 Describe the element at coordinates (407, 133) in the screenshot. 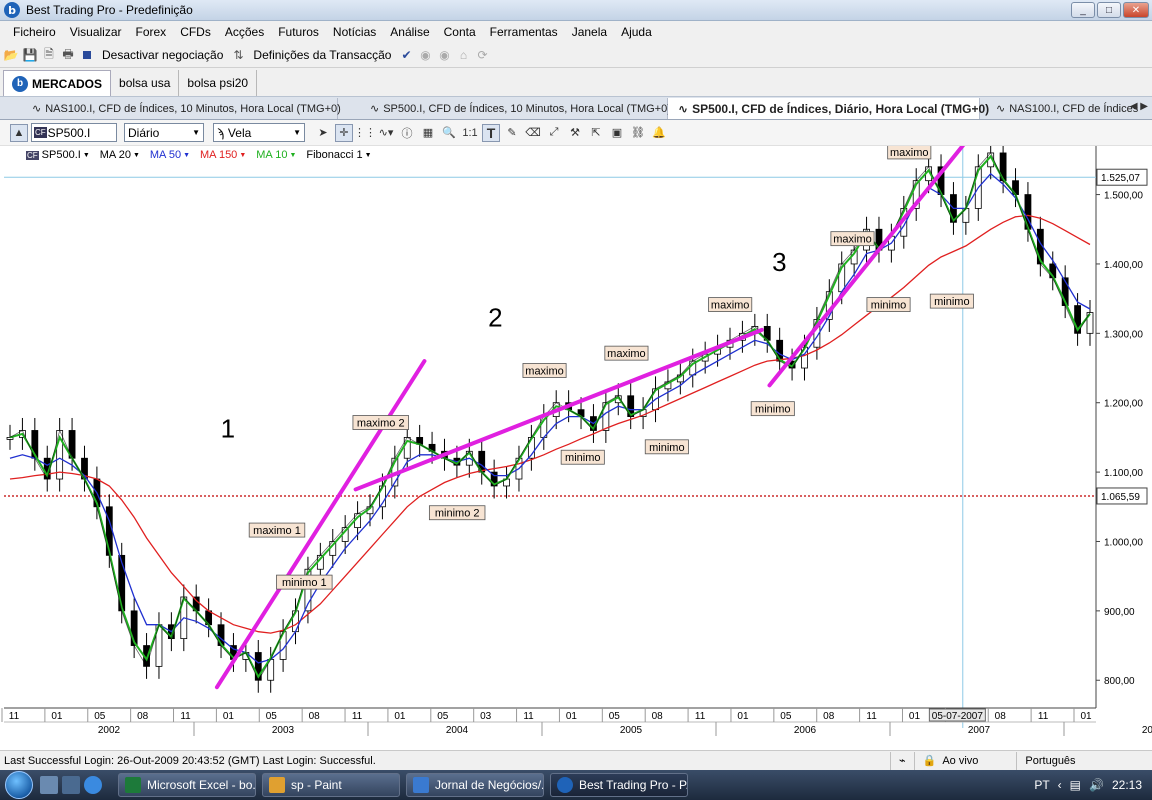

I see `info-icon: ⓘ` at that location.